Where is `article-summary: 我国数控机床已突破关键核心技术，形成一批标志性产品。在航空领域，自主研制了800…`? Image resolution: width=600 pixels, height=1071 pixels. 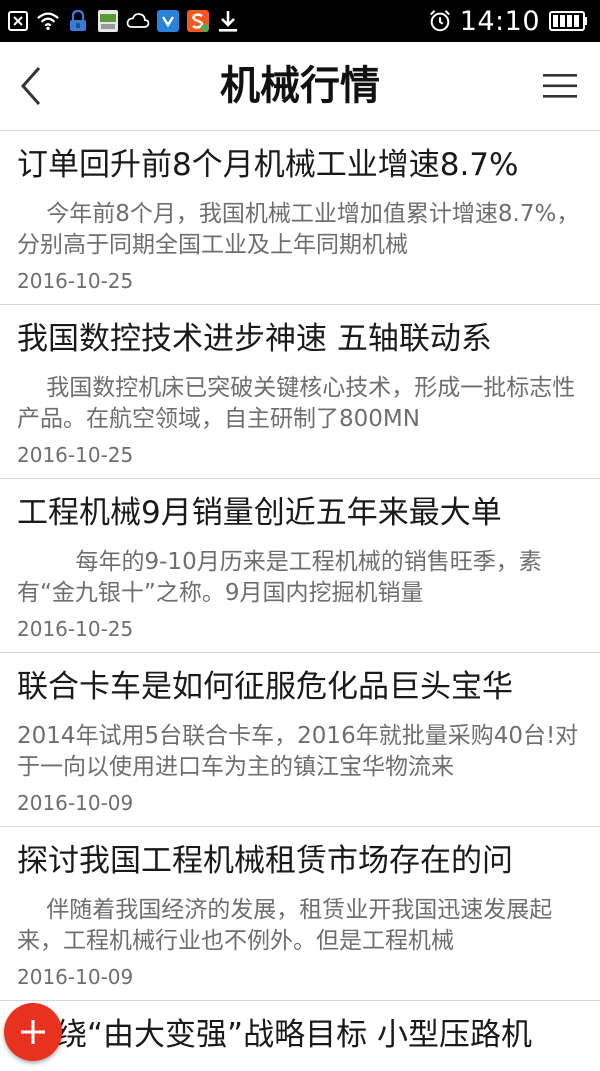 article-summary: 我国数控机床已突破关键核心技术，形成一批标志性产品。在航空领域，自主研制了800… is located at coordinates (296, 403).